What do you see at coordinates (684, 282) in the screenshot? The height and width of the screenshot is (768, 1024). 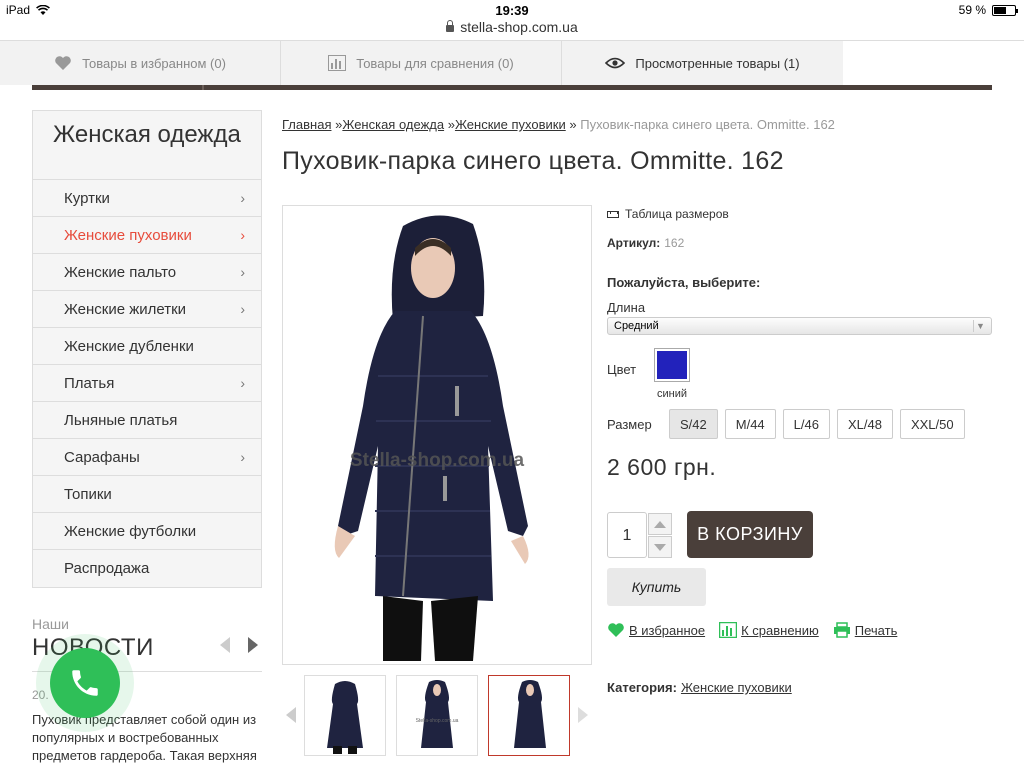 I see `options-heading: Пожалуйста, выберите:` at bounding box center [684, 282].